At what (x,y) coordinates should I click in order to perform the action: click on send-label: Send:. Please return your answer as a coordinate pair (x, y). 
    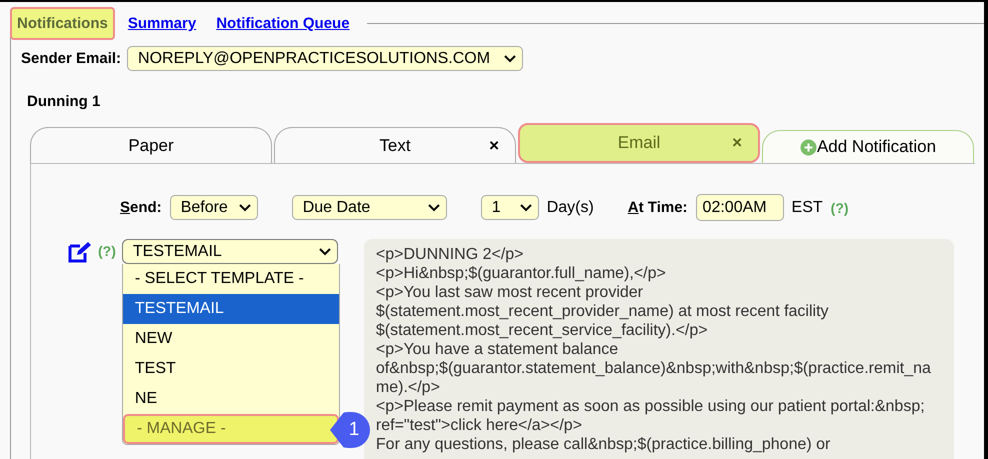
    Looking at the image, I should click on (141, 207).